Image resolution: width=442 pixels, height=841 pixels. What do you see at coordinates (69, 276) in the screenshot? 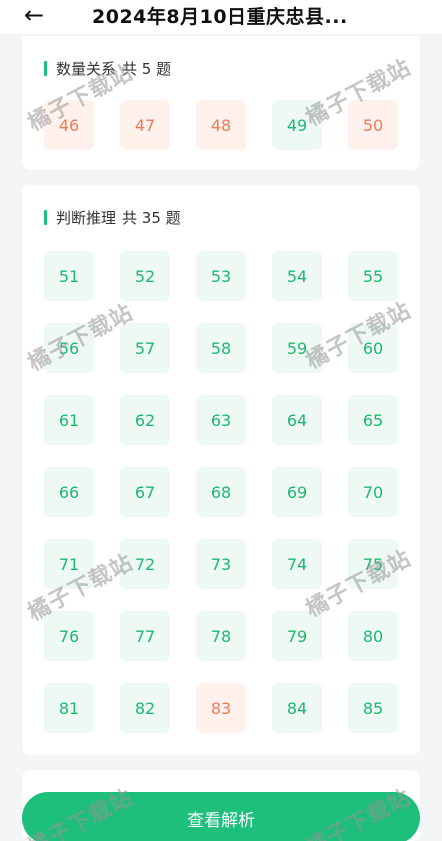
I see `question-number-button: 51` at bounding box center [69, 276].